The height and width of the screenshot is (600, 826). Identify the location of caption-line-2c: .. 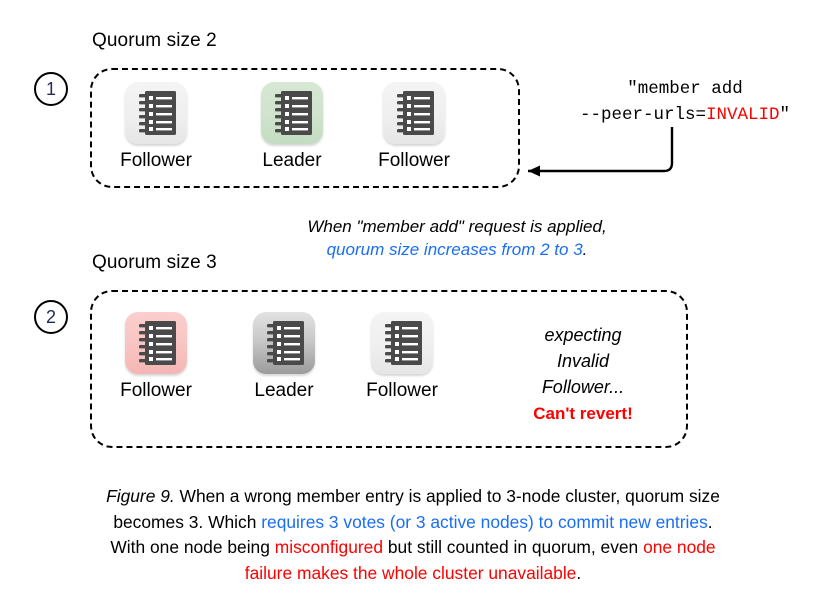
(710, 521).